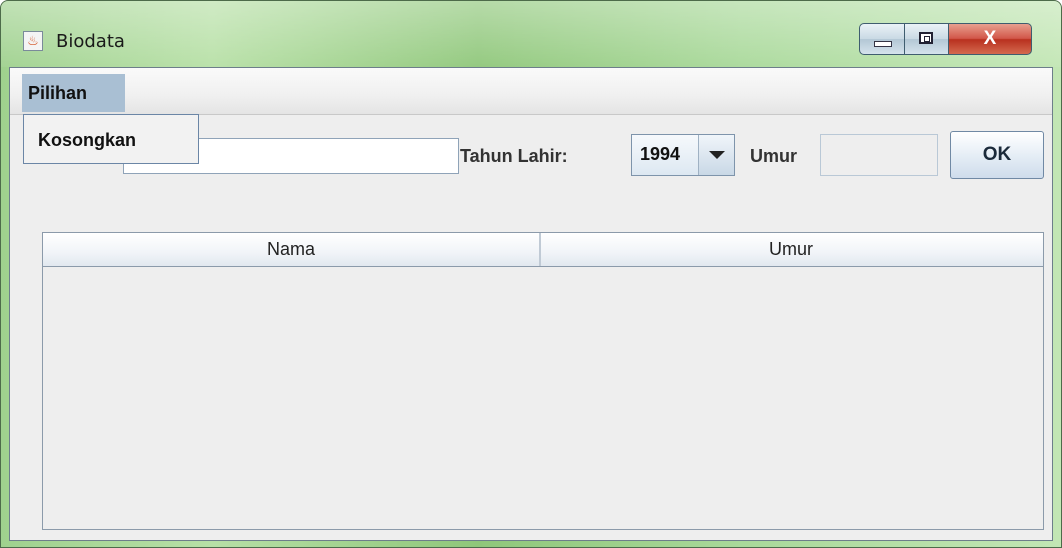  I want to click on tahun-lahir-combobox: 1994, so click(683, 155).